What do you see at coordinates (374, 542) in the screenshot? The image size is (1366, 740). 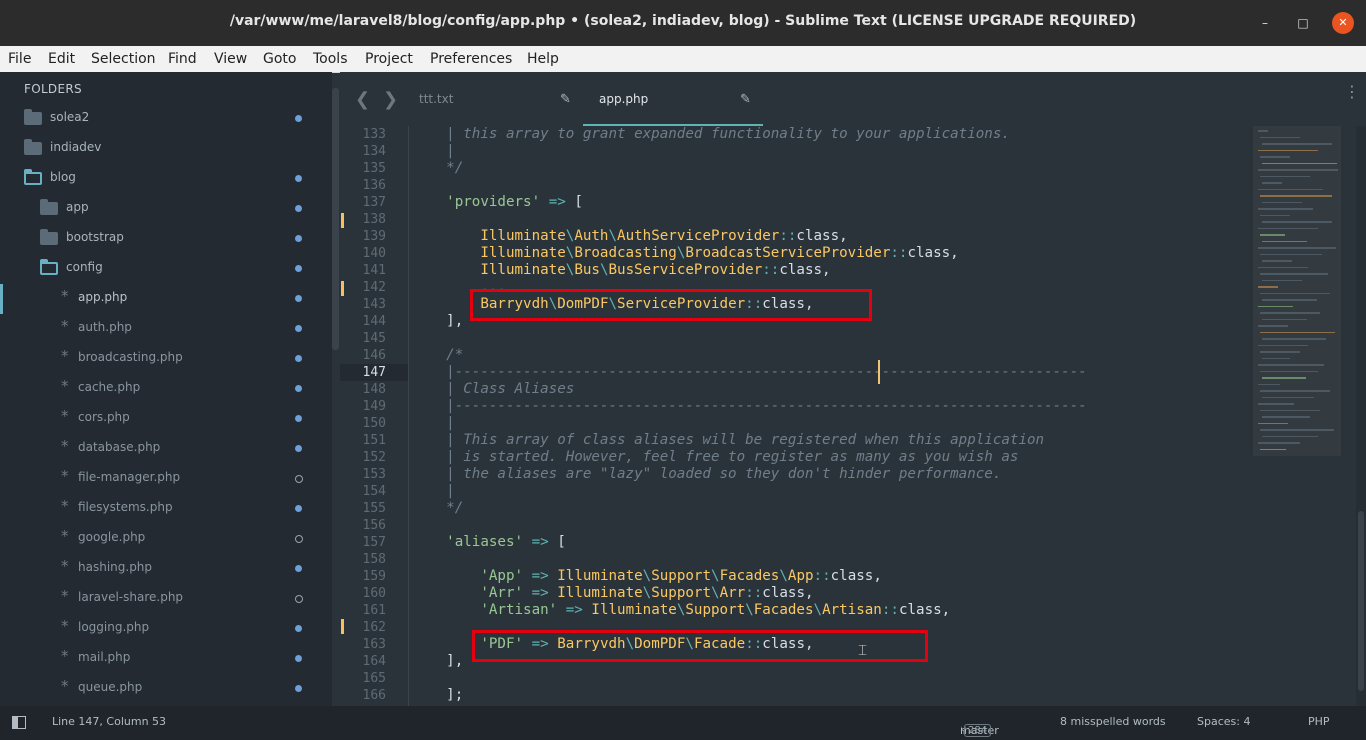 I see `line-number: 157` at bounding box center [374, 542].